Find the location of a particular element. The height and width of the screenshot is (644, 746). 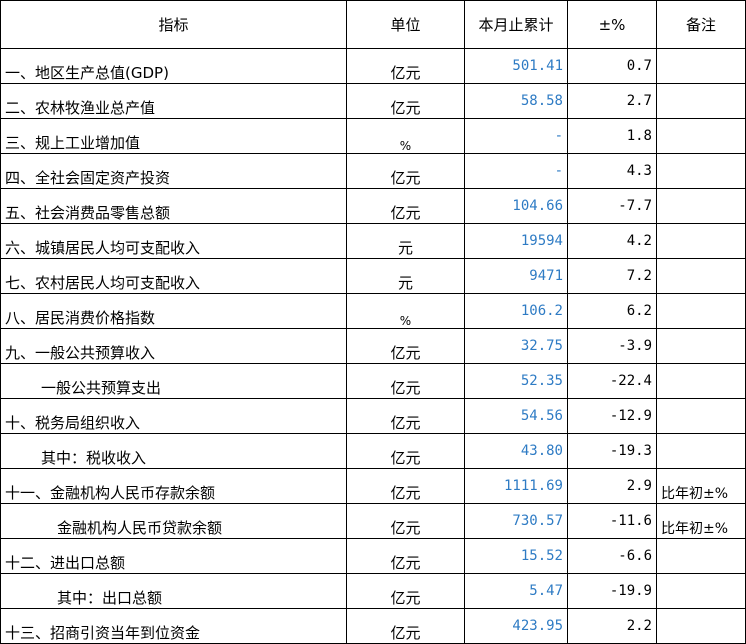

change-percent: -19.3 is located at coordinates (612, 451).